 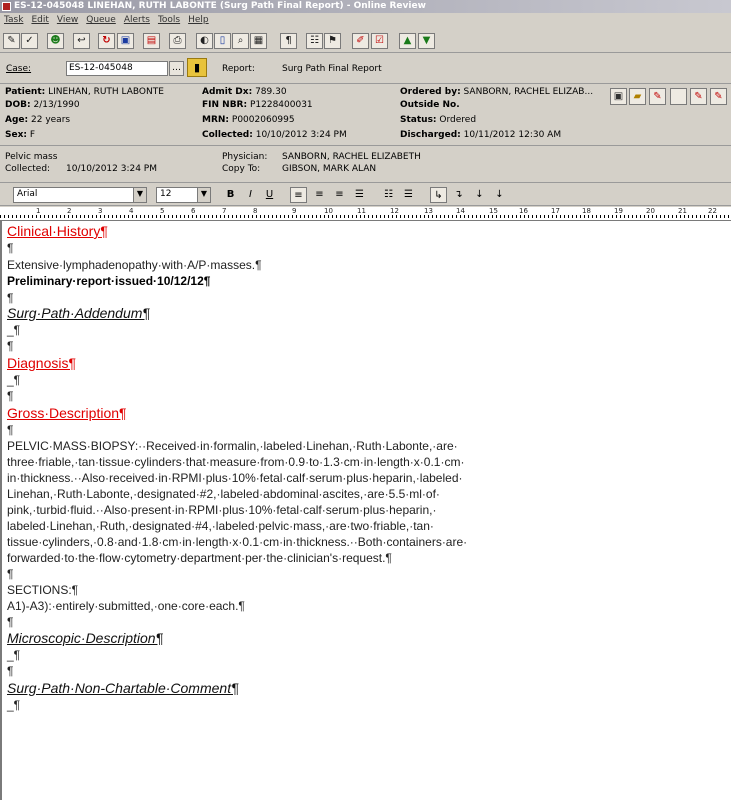 I want to click on specimen-collected-label: Collected:, so click(x=28, y=169).